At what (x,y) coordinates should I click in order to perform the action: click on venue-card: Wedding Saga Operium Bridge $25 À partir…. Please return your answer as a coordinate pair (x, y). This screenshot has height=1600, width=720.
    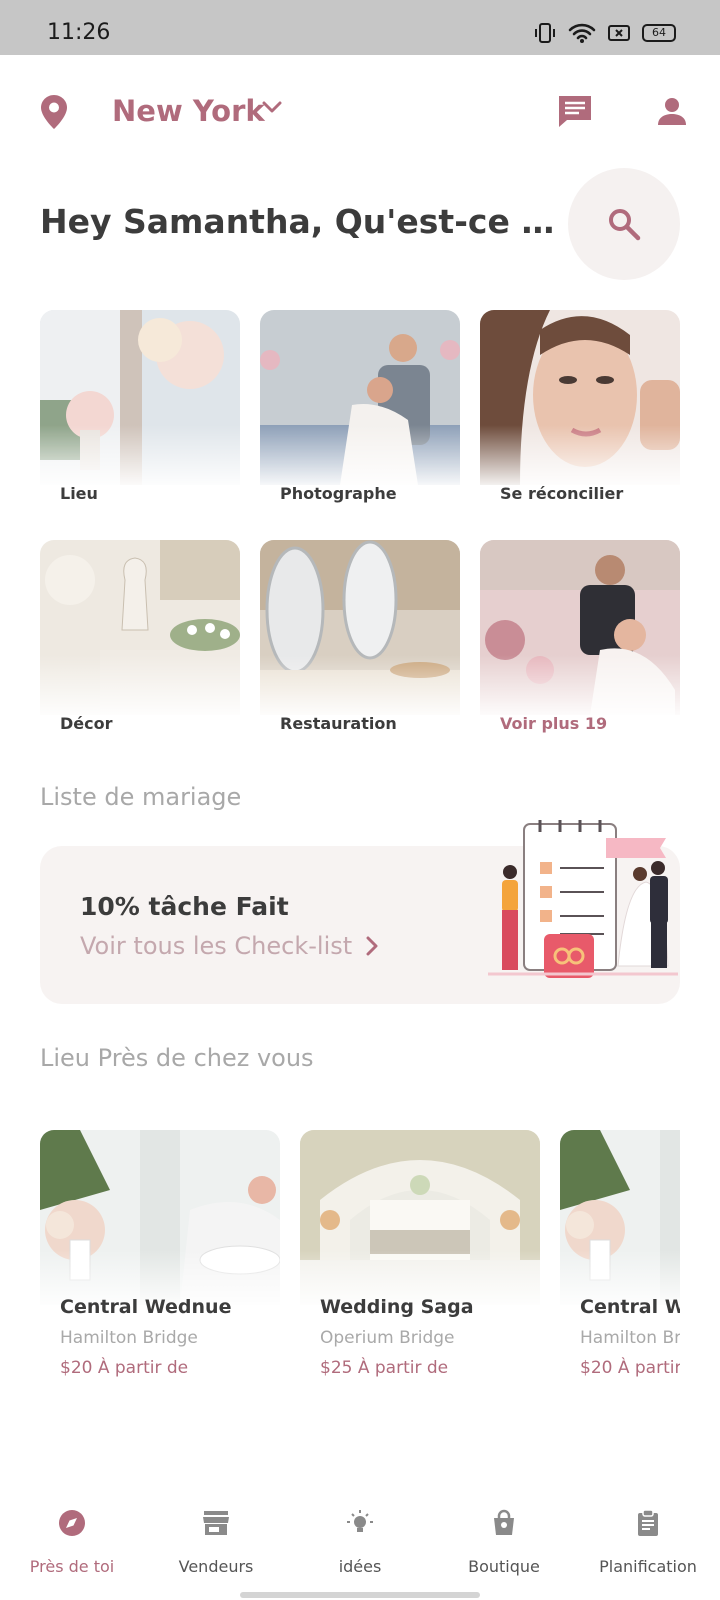
    Looking at the image, I should click on (420, 1255).